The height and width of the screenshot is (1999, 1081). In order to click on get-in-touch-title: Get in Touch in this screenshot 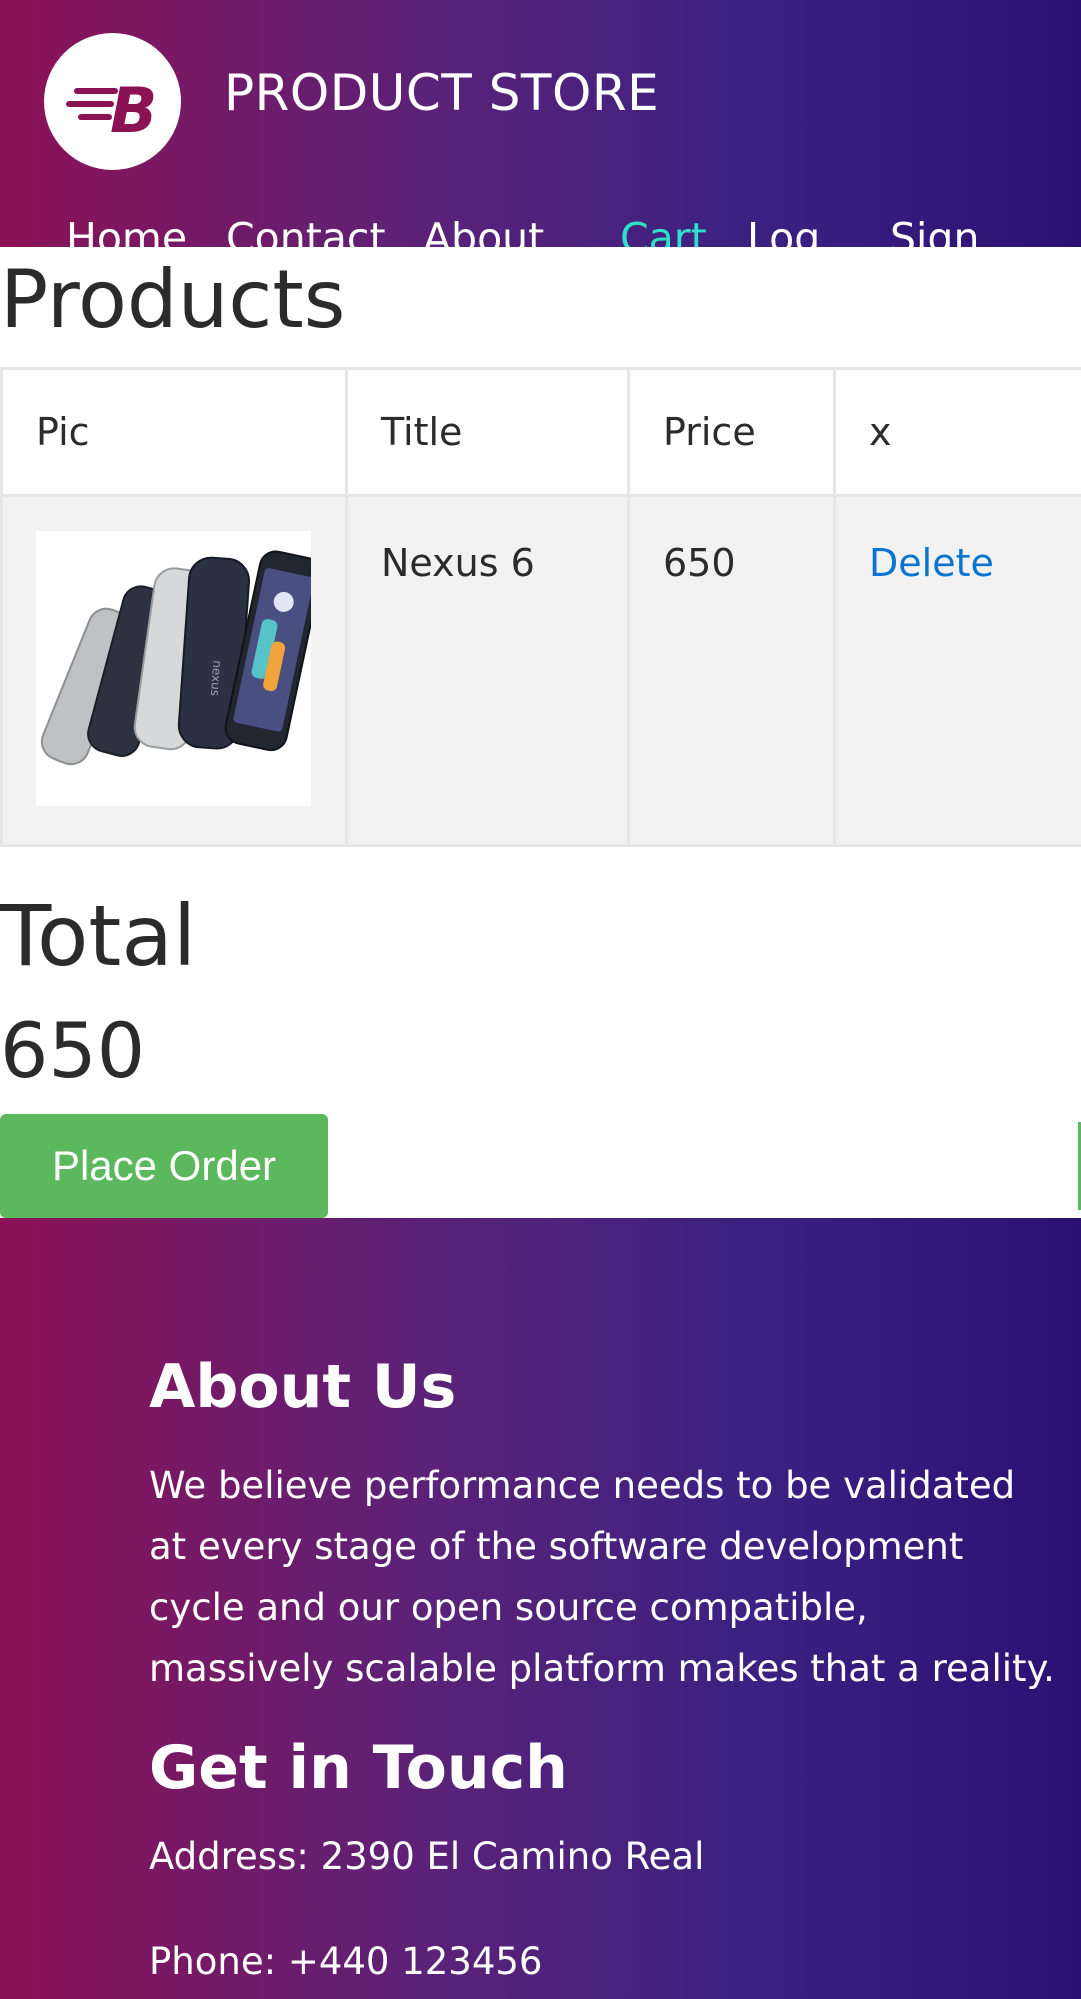, I will do `click(358, 1768)`.